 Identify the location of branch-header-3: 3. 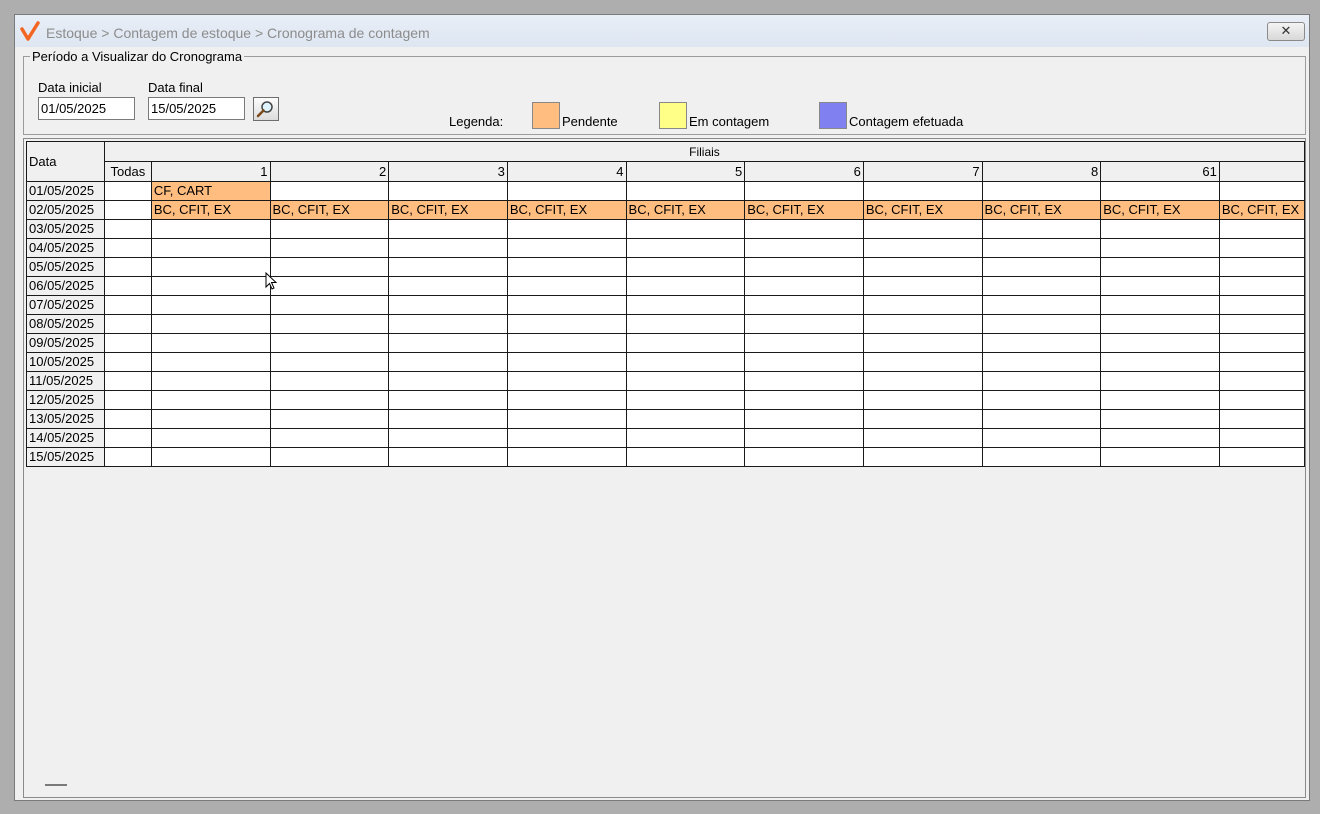
(448, 171).